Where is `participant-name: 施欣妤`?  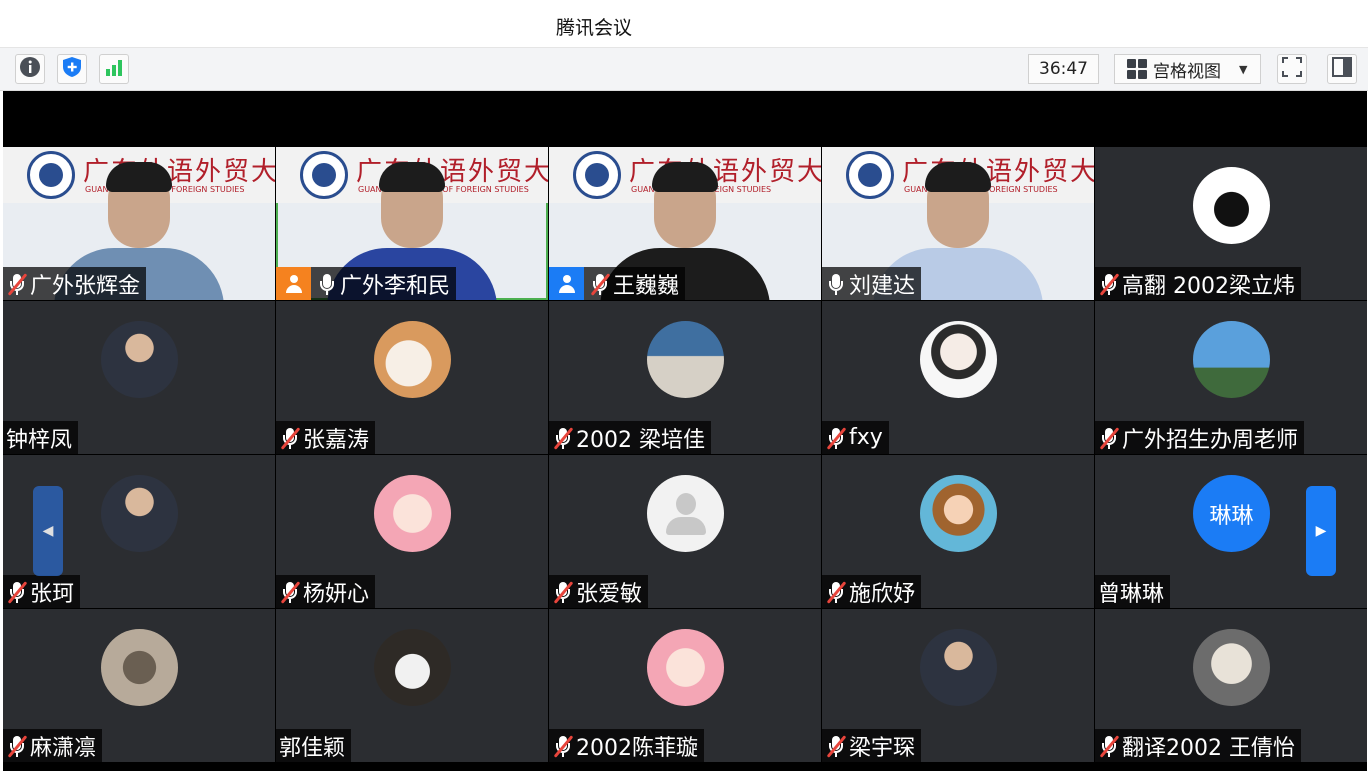
participant-name: 施欣妤 is located at coordinates (882, 594).